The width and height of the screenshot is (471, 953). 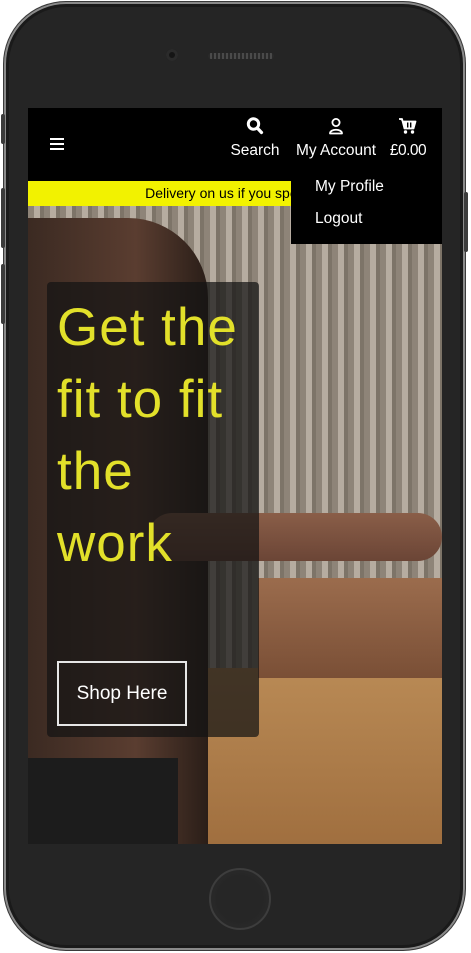 I want to click on search-icon, so click(x=255, y=126).